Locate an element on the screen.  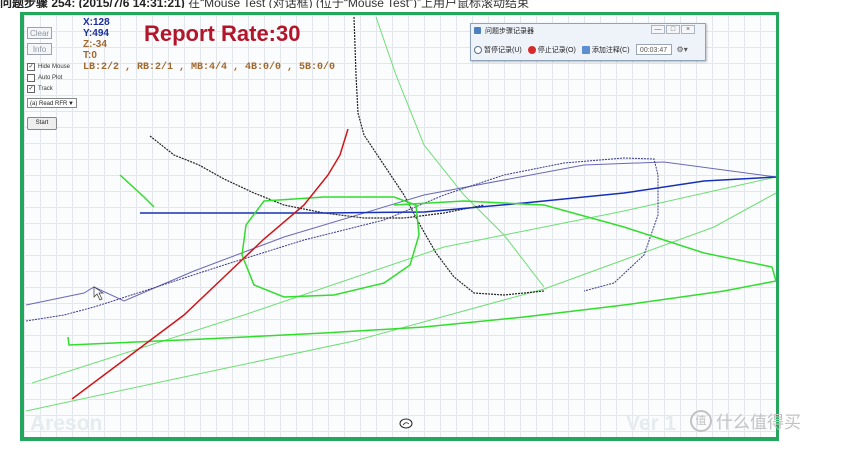
auto-plot-checkbox is located at coordinates (31, 78).